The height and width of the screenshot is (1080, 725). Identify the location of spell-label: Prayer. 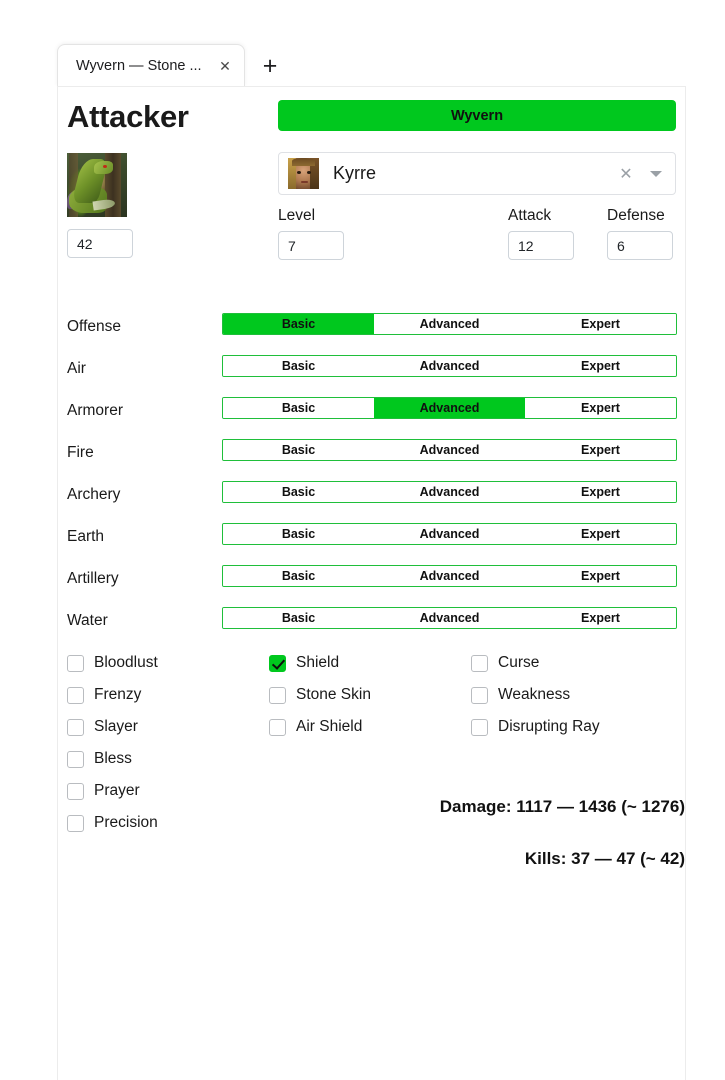
(117, 790).